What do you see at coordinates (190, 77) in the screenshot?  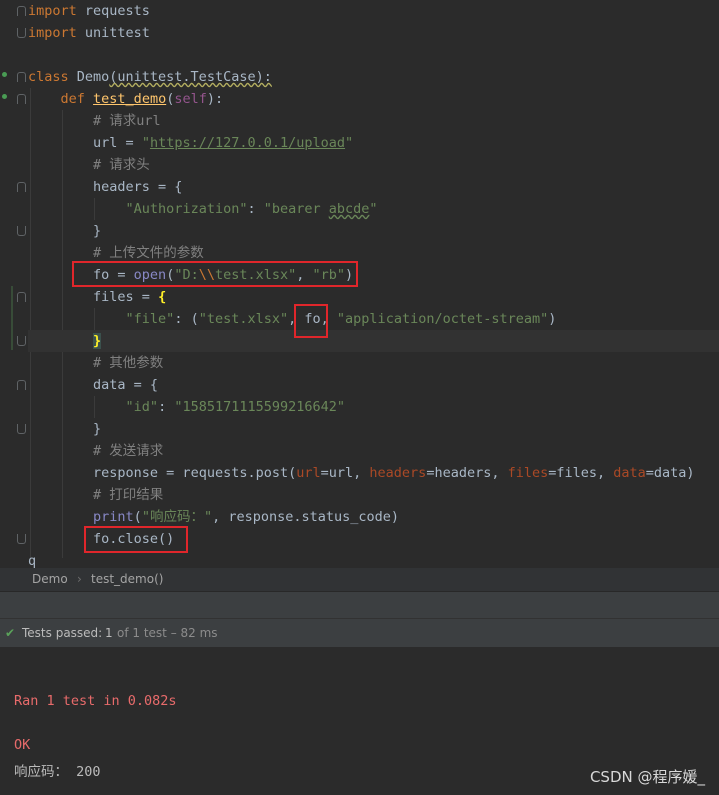 I see `code-token: (unittest.TestCase):` at bounding box center [190, 77].